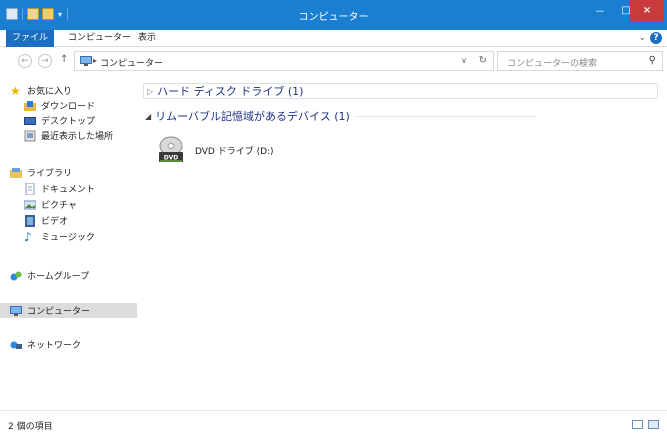  Describe the element at coordinates (652, 60) in the screenshot. I see `search-icon: ⚲` at that location.